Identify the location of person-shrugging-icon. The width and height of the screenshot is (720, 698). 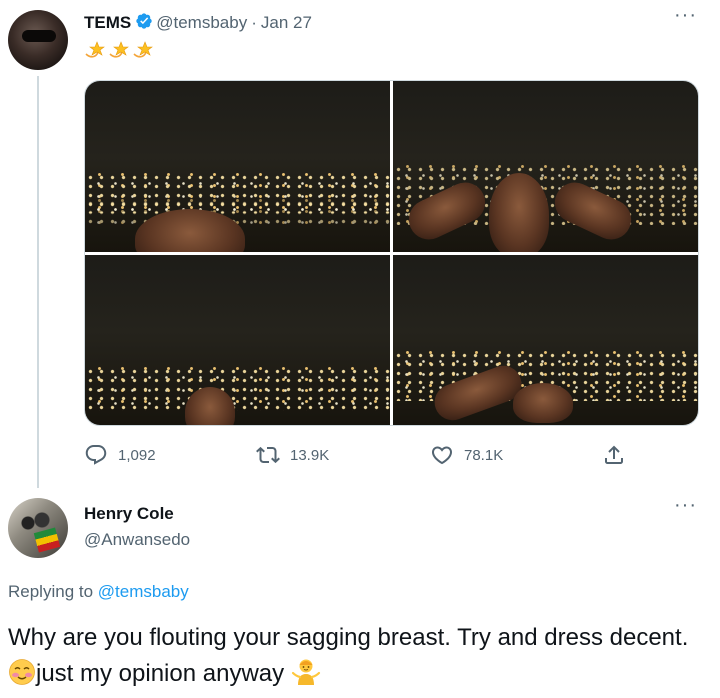
(306, 676).